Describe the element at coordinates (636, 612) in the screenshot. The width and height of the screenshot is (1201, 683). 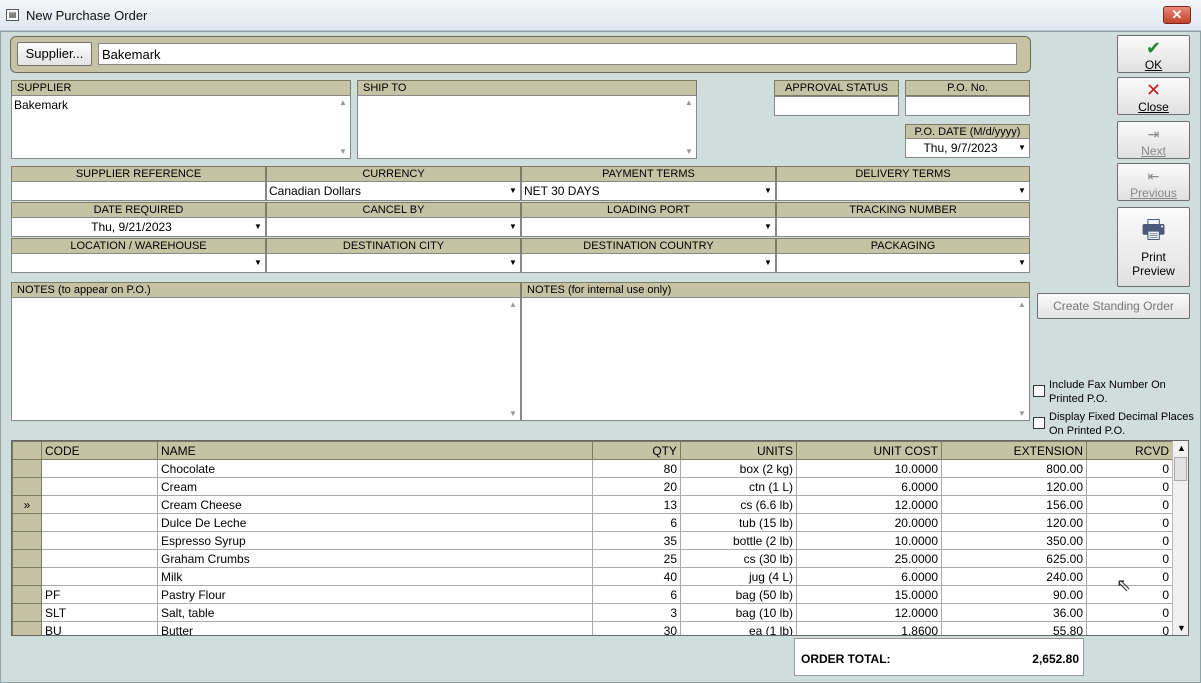
I see `cell-qty: 3` at that location.